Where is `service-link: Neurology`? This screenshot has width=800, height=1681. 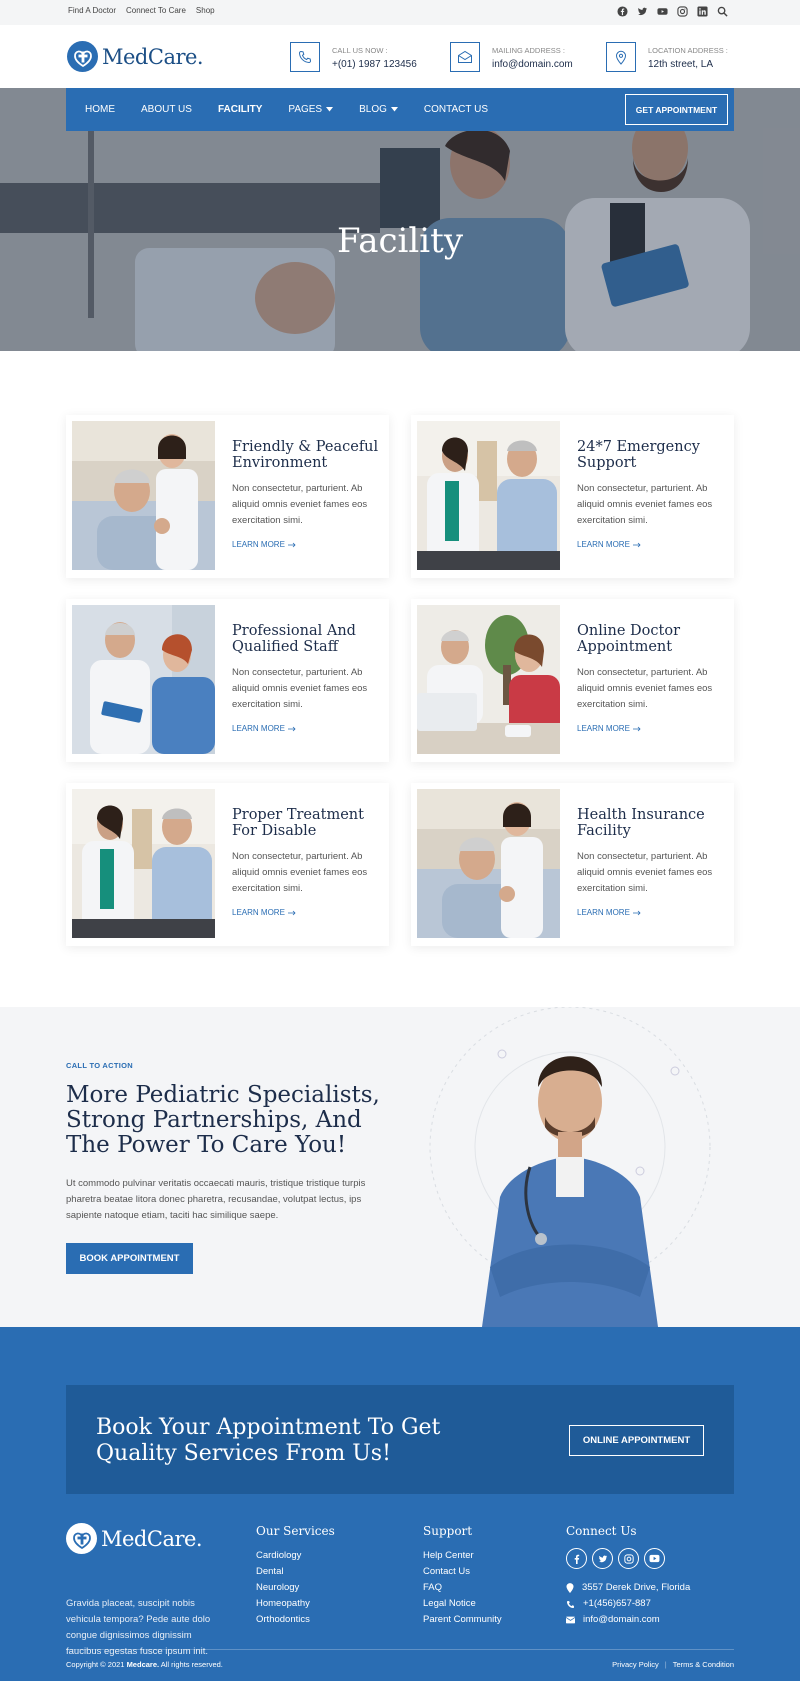 service-link: Neurology is located at coordinates (295, 1588).